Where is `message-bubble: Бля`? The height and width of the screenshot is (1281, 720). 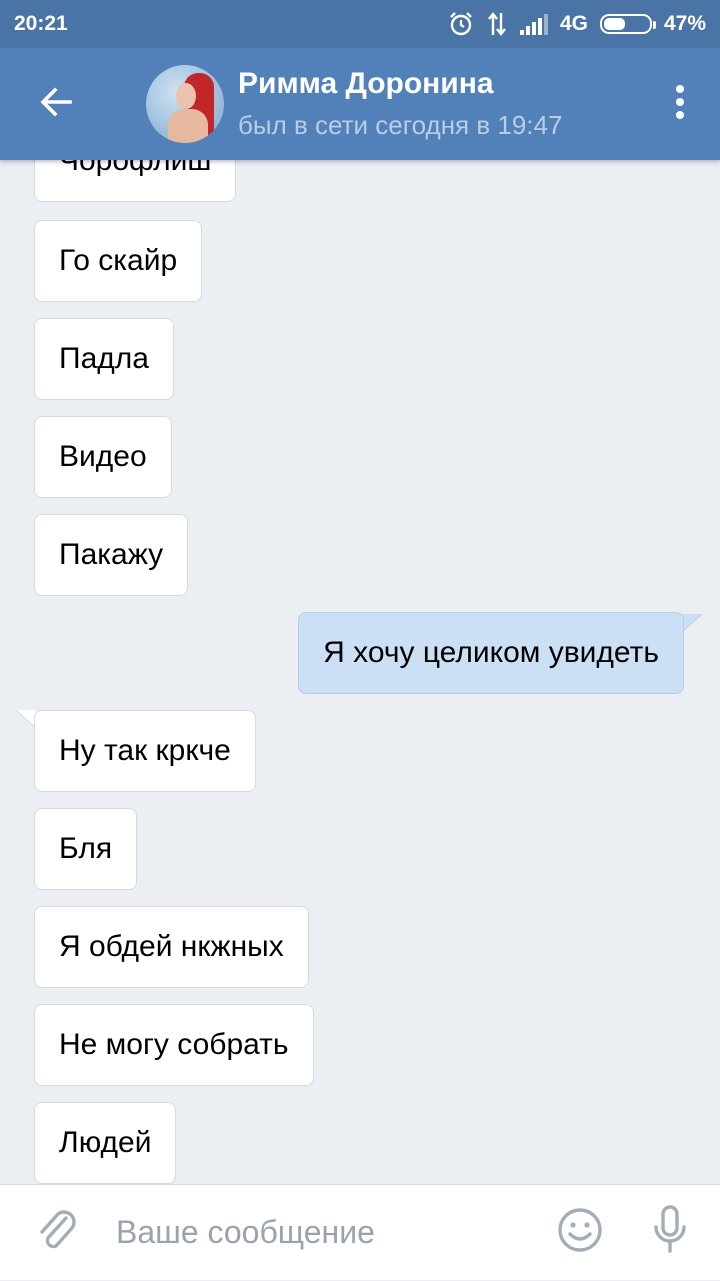
message-bubble: Бля is located at coordinates (86, 849).